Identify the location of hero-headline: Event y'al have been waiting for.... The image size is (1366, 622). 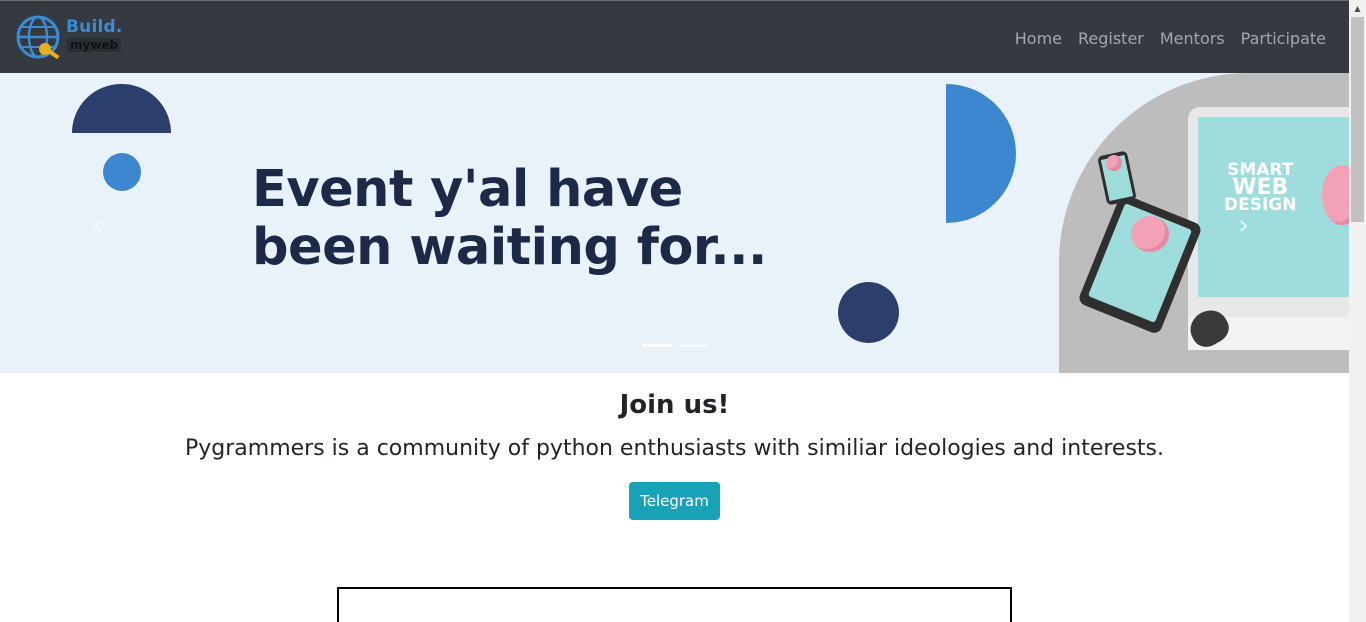
(542, 219).